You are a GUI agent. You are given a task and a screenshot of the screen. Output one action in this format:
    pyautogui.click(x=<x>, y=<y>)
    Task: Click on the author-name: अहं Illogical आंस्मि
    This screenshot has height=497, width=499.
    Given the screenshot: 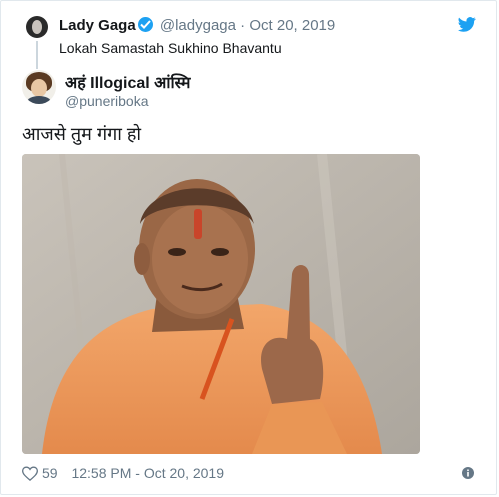 What is the action you would take?
    pyautogui.click(x=127, y=82)
    